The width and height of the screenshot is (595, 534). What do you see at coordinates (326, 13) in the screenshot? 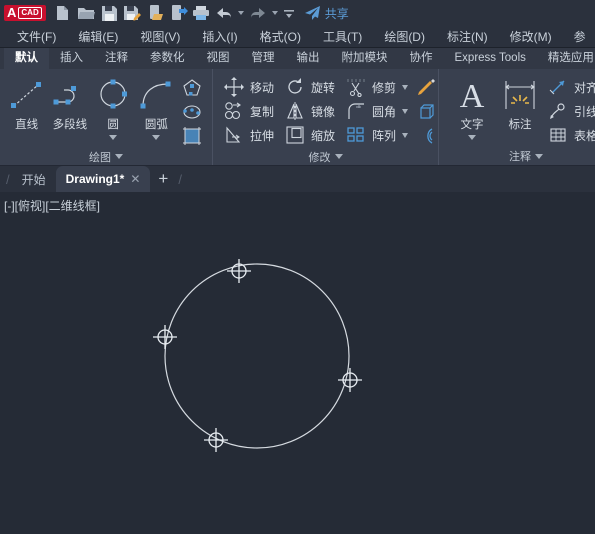
I see `share-button: 共享` at bounding box center [326, 13].